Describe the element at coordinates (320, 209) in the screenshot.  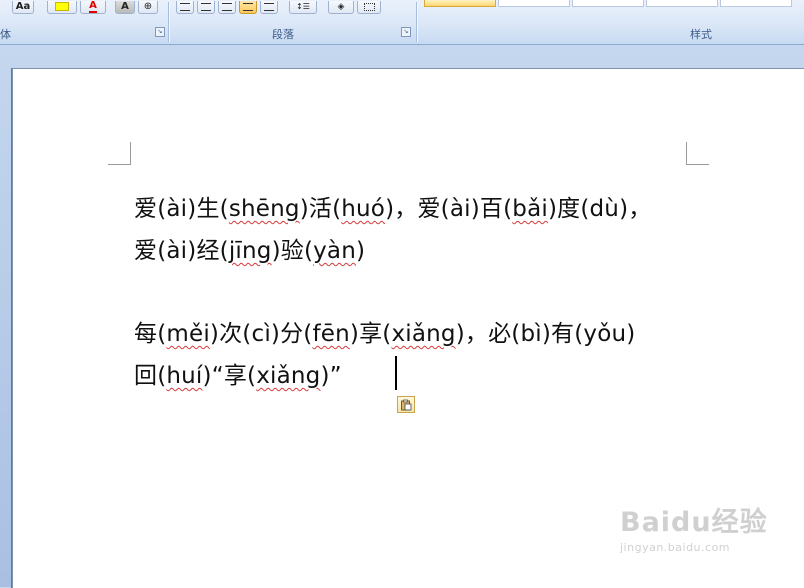
I see `text-run: )活(` at that location.